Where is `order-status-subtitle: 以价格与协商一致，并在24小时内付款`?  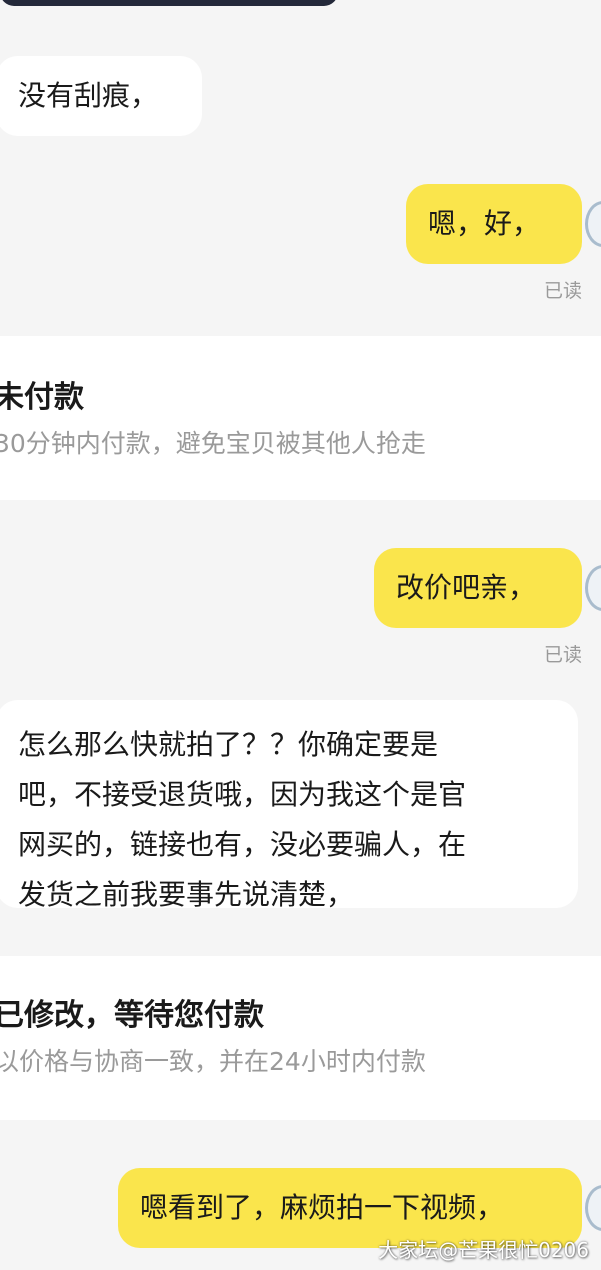
order-status-subtitle: 以价格与协商一致，并在24小时内付款 is located at coordinates (213, 1061).